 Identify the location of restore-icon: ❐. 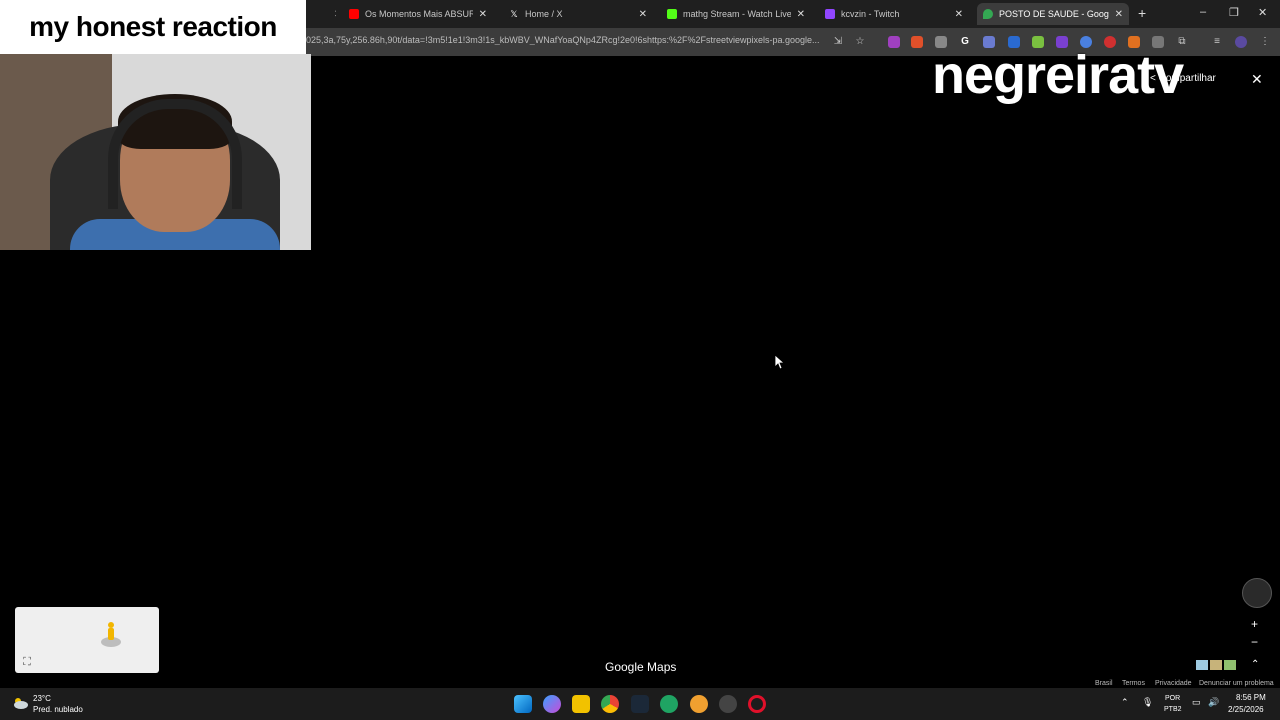
(1234, 12).